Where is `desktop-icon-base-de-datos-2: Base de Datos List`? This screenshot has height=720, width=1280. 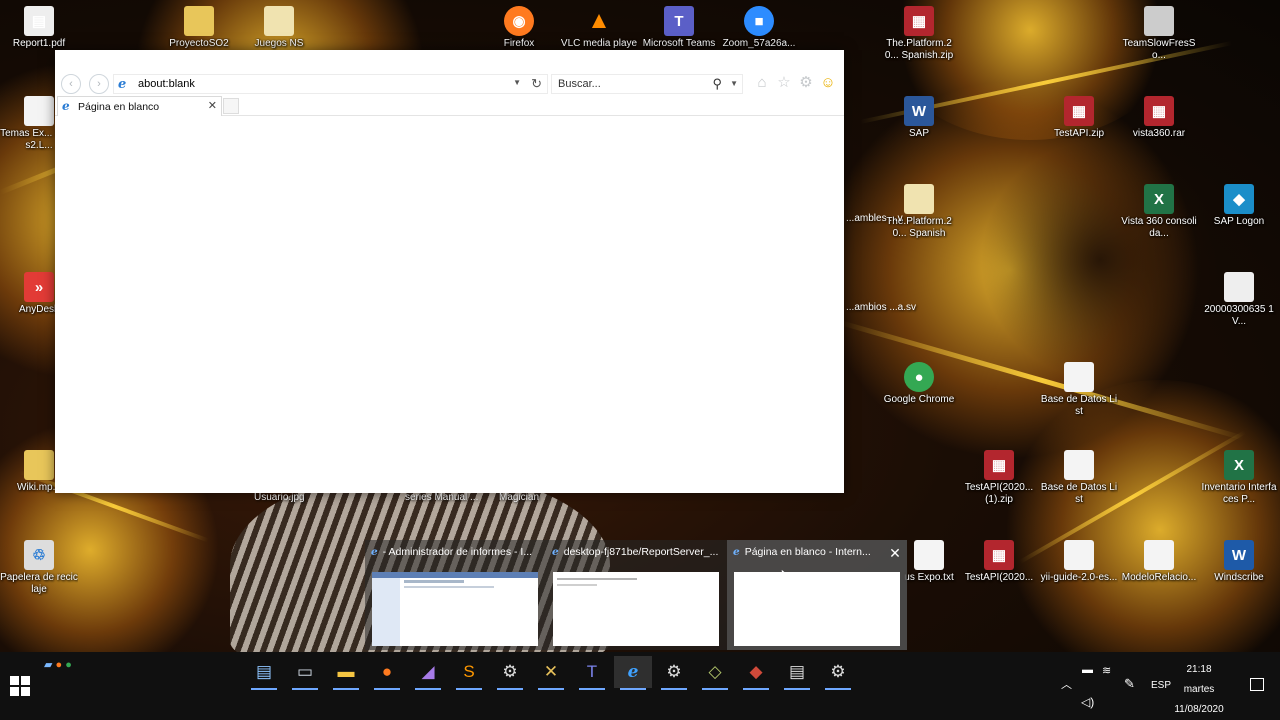
desktop-icon-base-de-datos-2: Base de Datos List is located at coordinates (1079, 478).